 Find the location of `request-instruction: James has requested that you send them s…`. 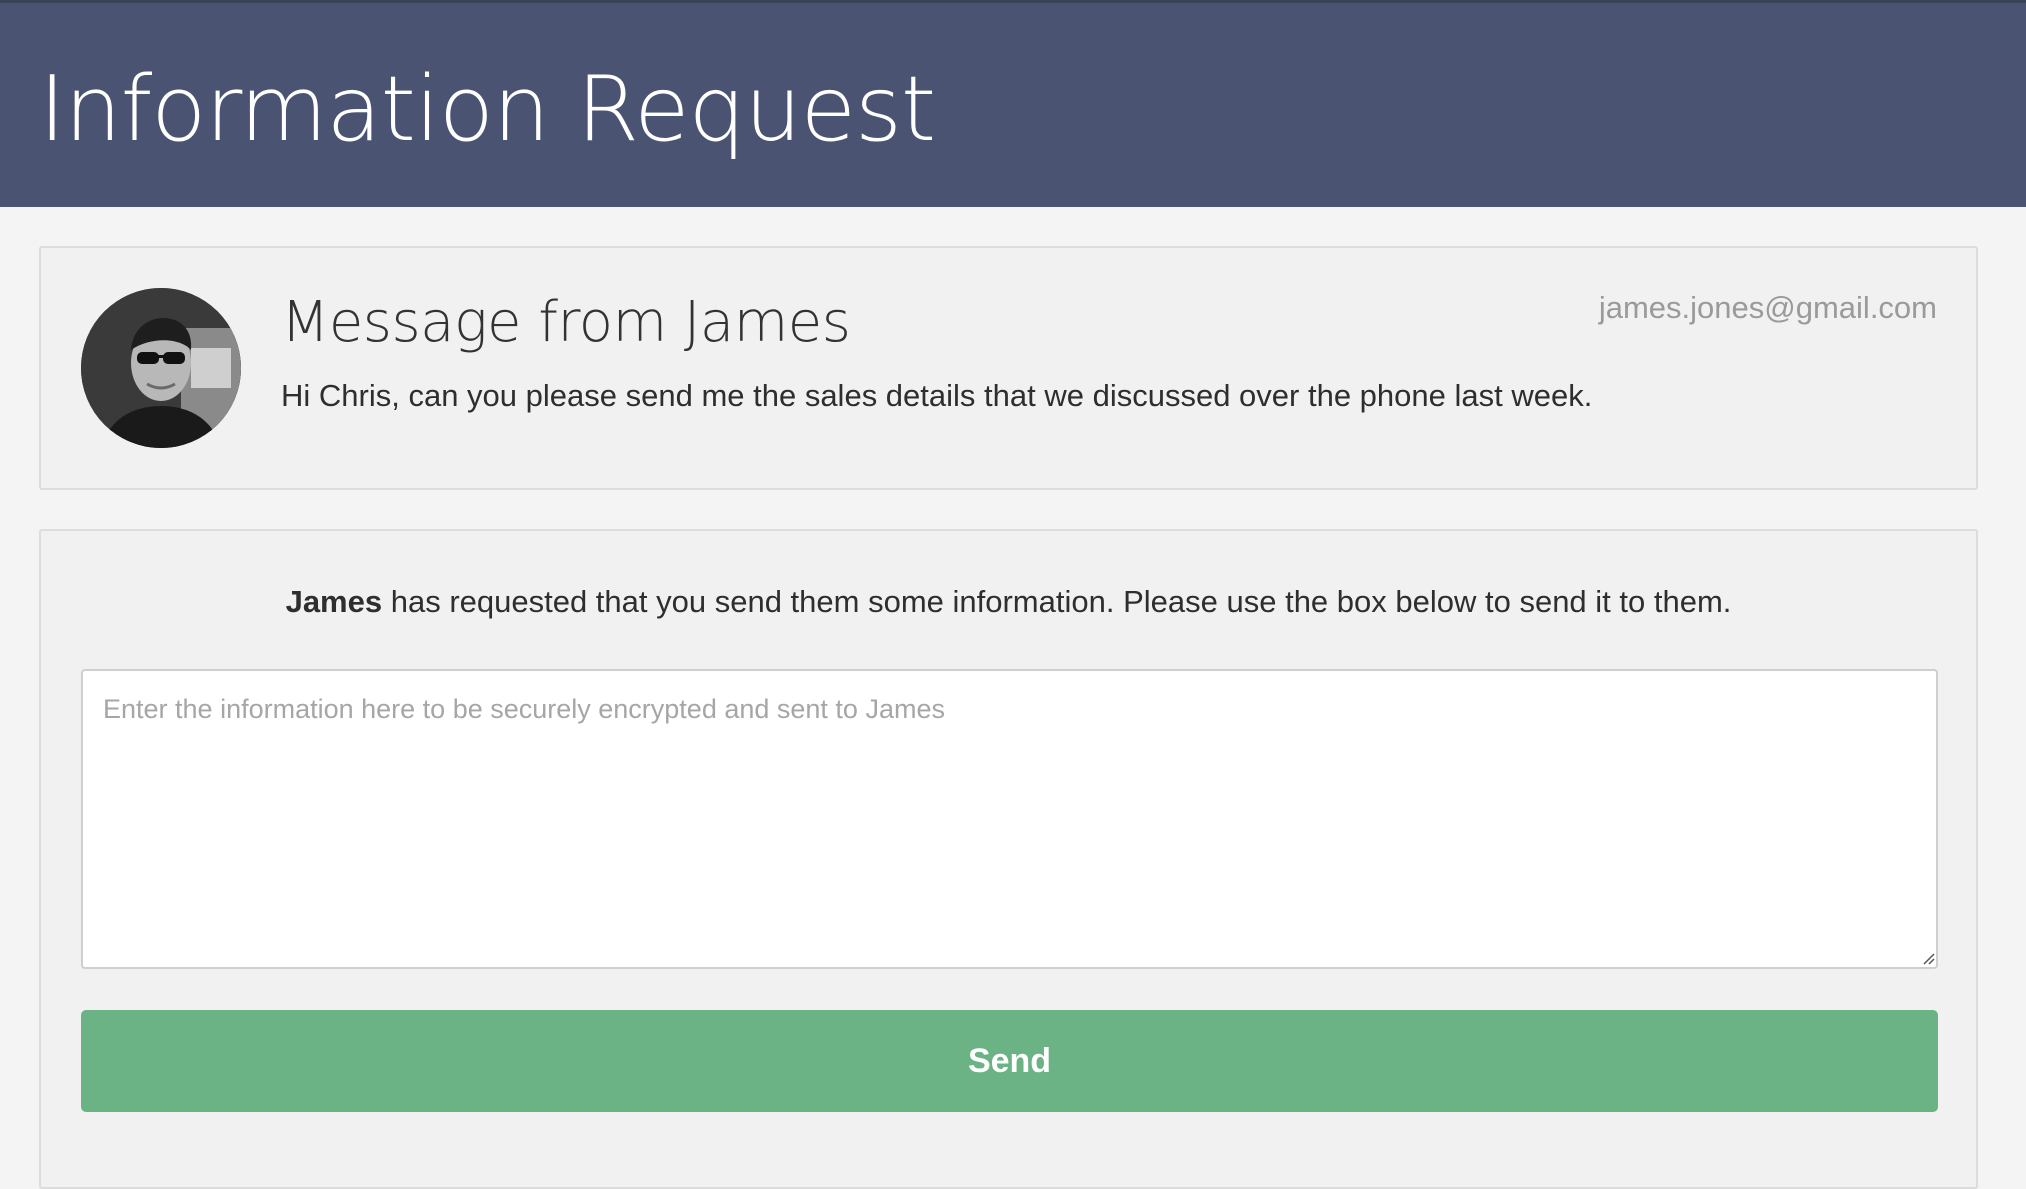

request-instruction: James has requested that you send them s… is located at coordinates (1008, 602).